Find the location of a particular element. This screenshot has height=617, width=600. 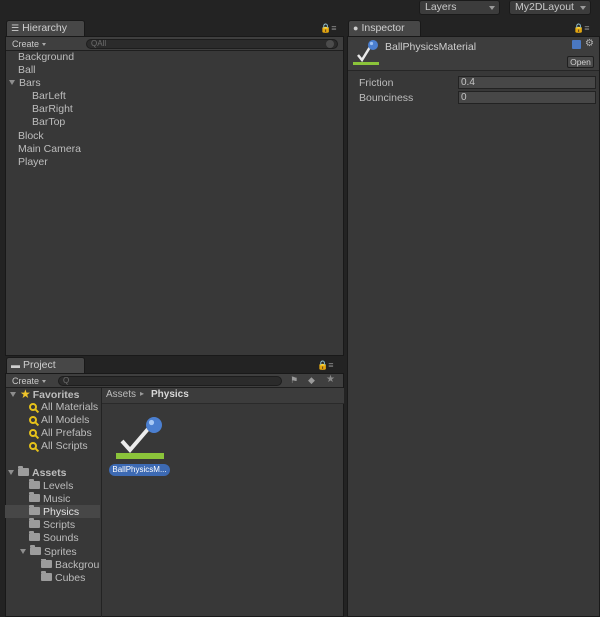

hierarchy-item-label: BarRight is located at coordinates (52, 109).